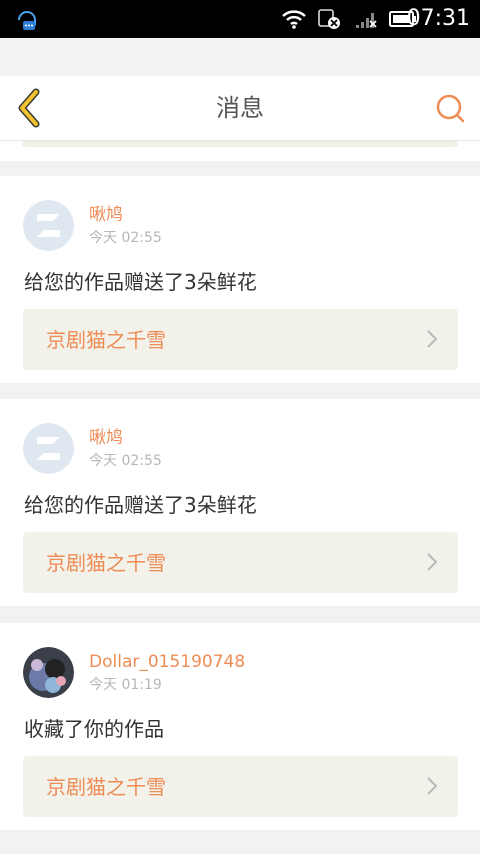  Describe the element at coordinates (94, 729) in the screenshot. I see `message-text: 收藏了你的作品` at that location.